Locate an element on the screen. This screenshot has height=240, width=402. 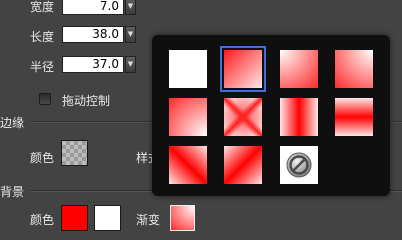
radius-label: 半径 is located at coordinates (42, 67).